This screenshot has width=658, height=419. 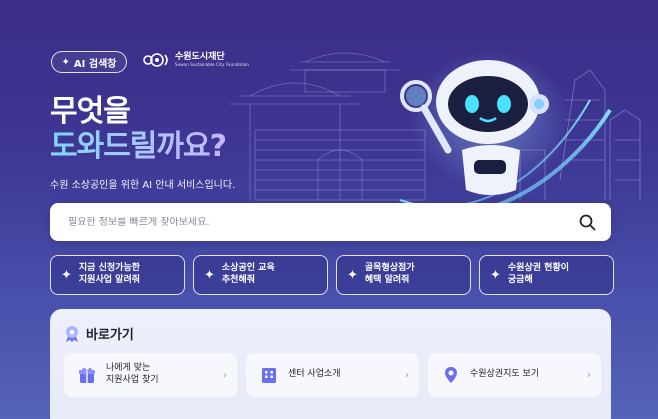 I want to click on logo-name: 수원도시재단, so click(x=200, y=57).